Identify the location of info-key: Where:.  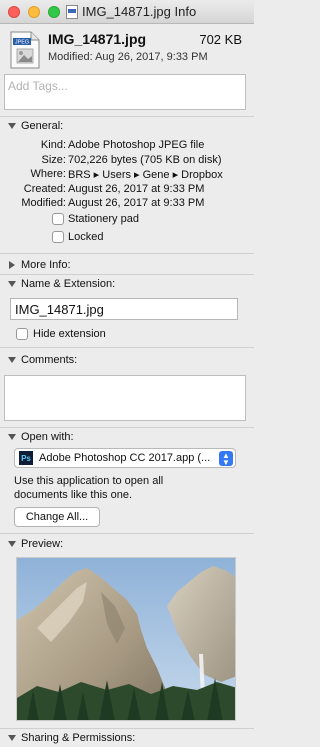
(48, 174).